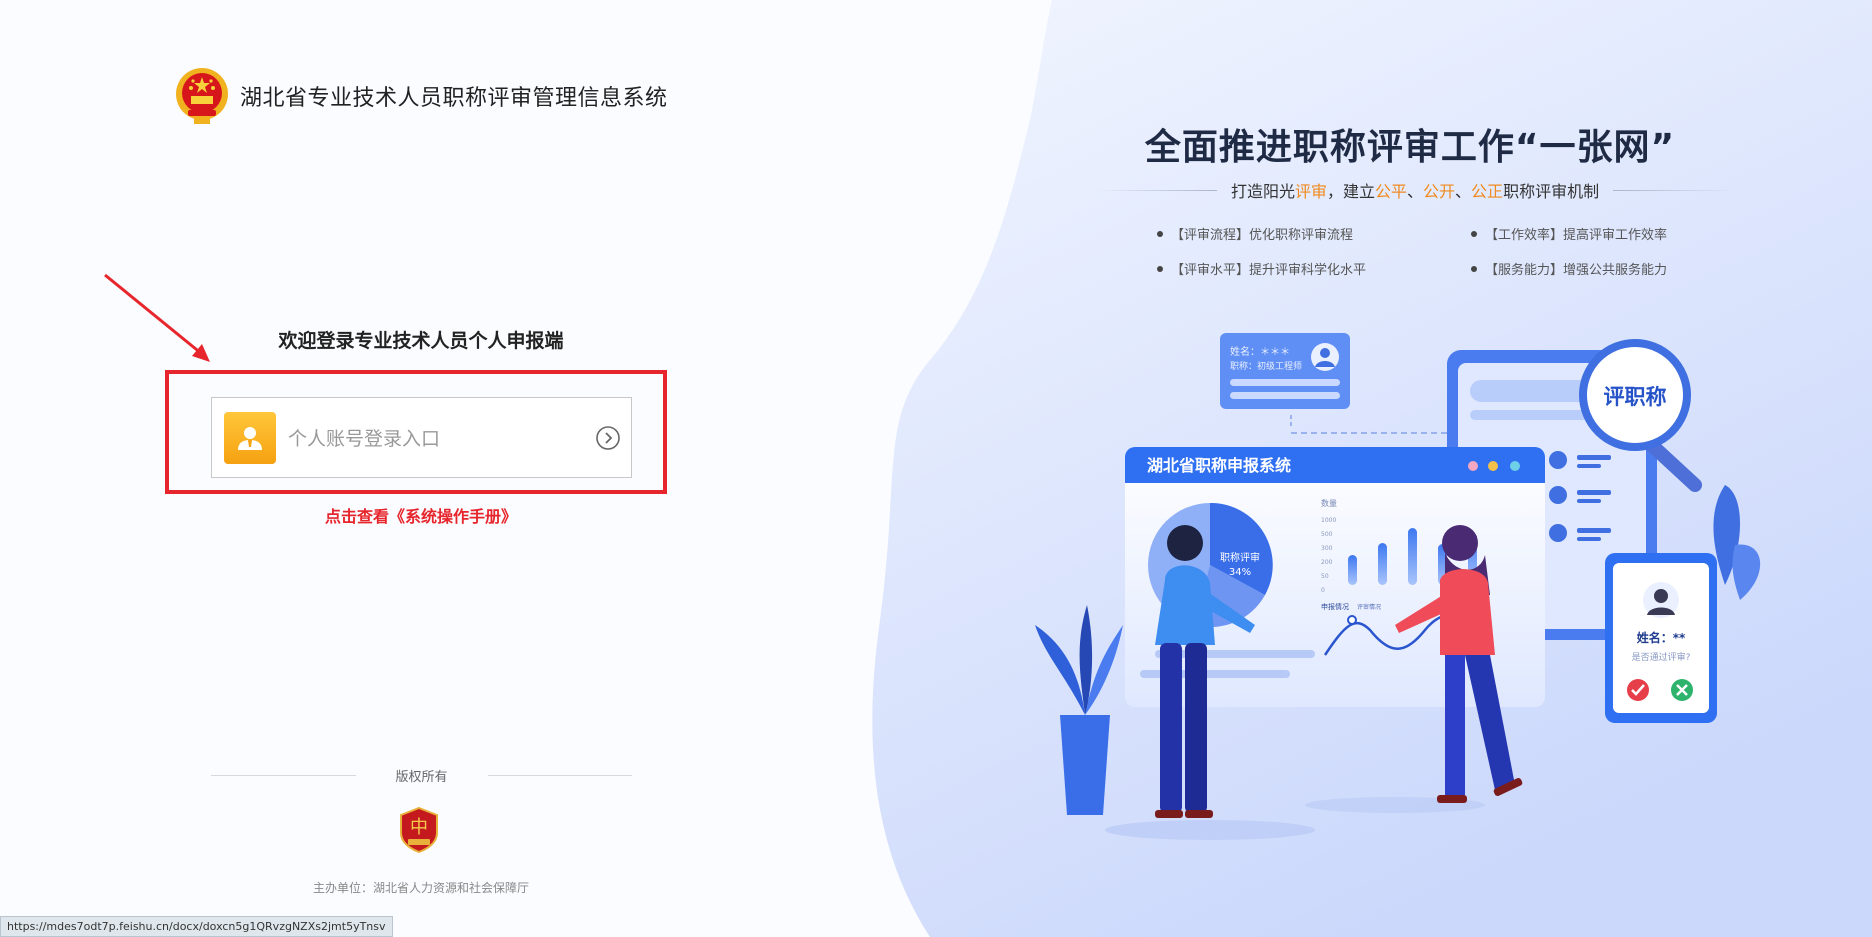  What do you see at coordinates (1335, 606) in the screenshot?
I see `line-legend-1: 申报情况` at bounding box center [1335, 606].